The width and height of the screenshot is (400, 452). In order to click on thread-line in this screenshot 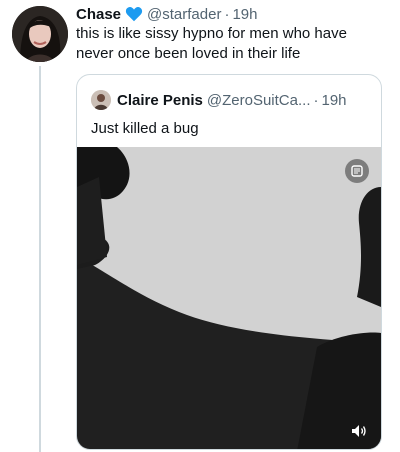, I will do `click(40, 259)`.